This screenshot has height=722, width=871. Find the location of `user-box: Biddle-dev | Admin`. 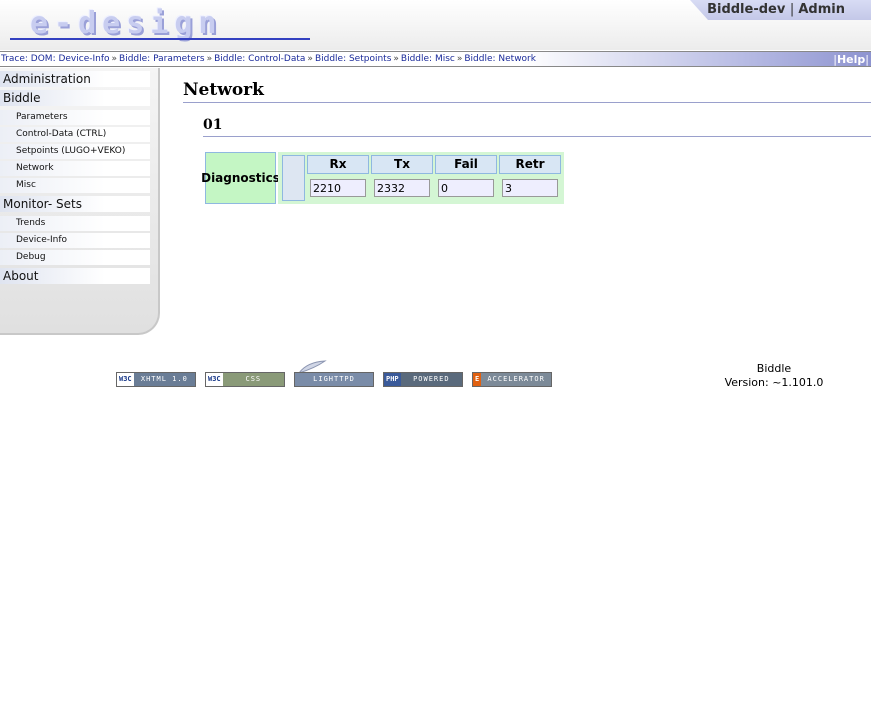

user-box: Biddle-dev | Admin is located at coordinates (780, 10).